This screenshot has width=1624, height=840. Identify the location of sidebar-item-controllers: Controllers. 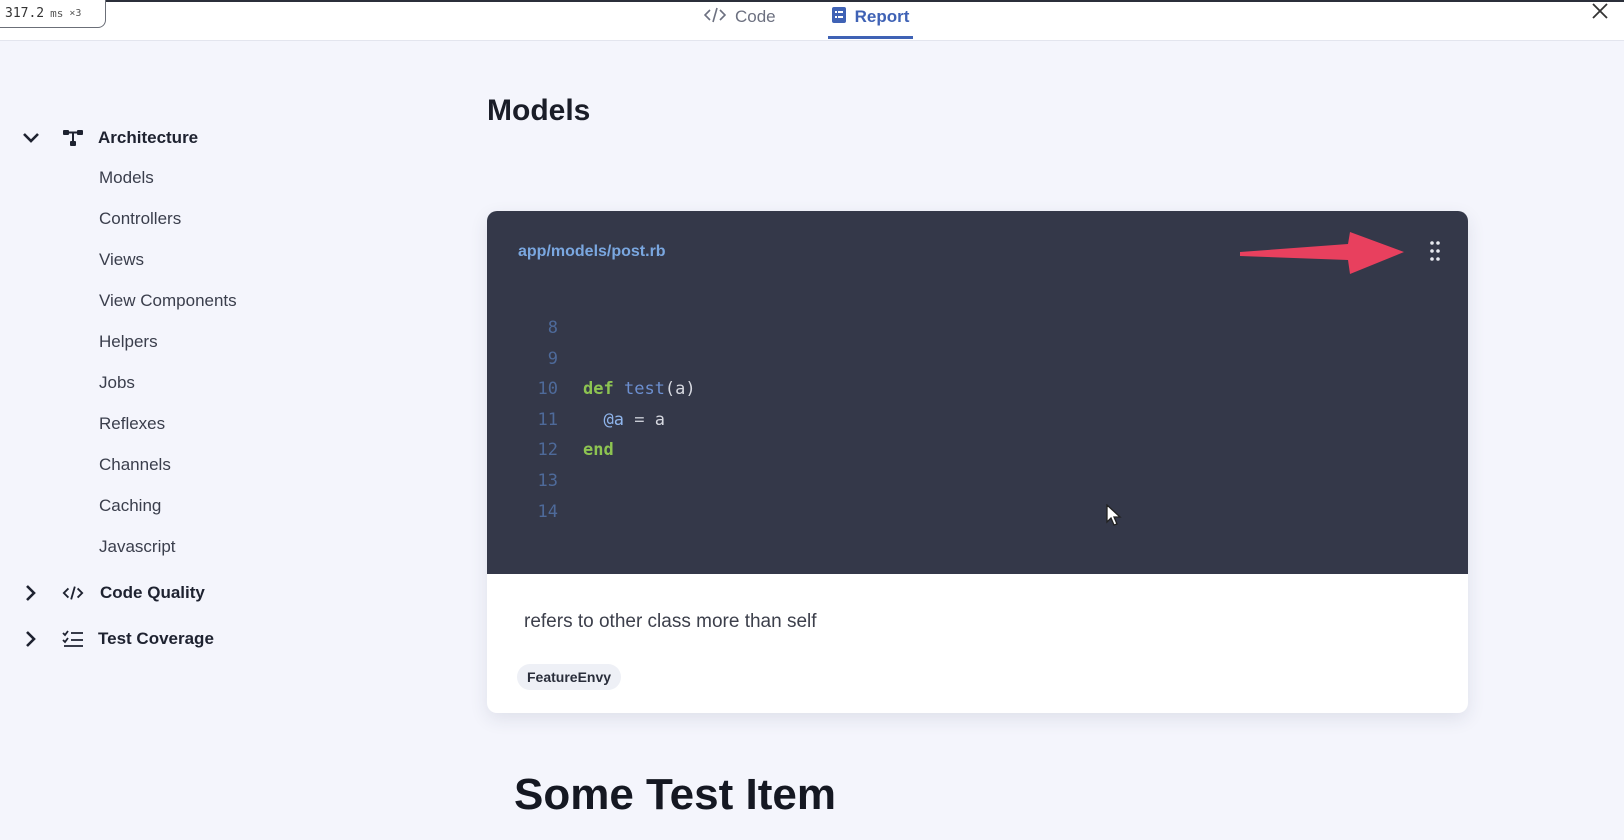
(140, 219).